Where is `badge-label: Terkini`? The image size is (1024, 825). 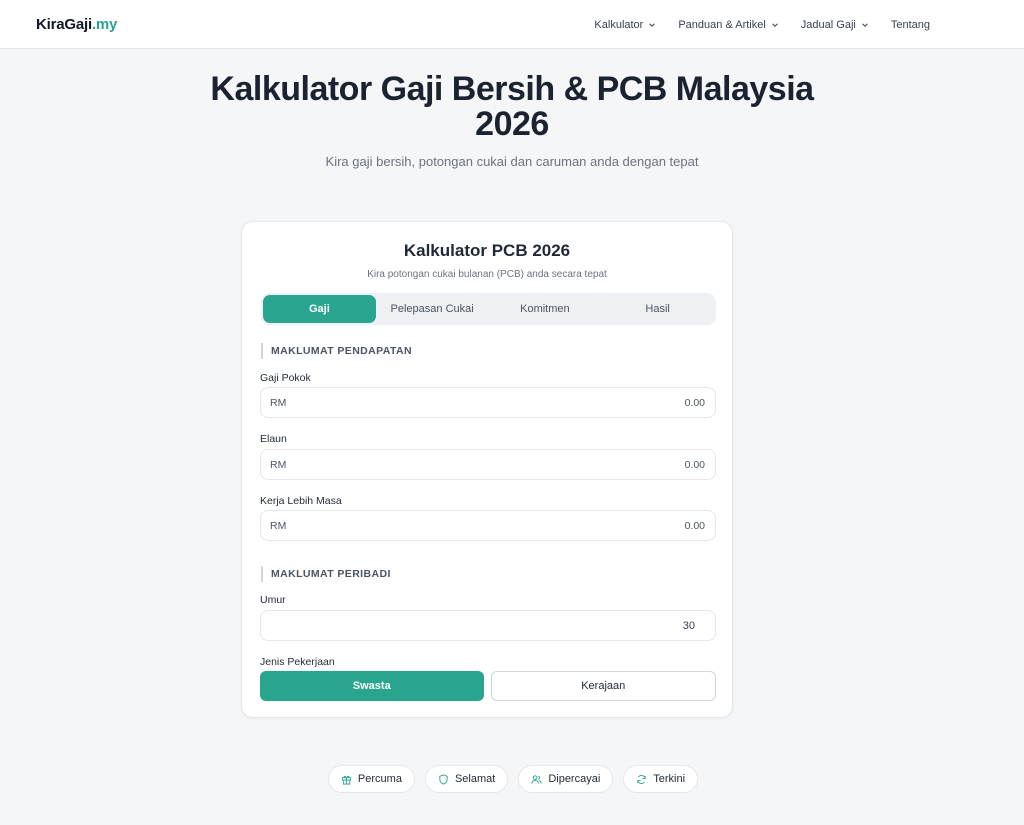 badge-label: Terkini is located at coordinates (669, 779).